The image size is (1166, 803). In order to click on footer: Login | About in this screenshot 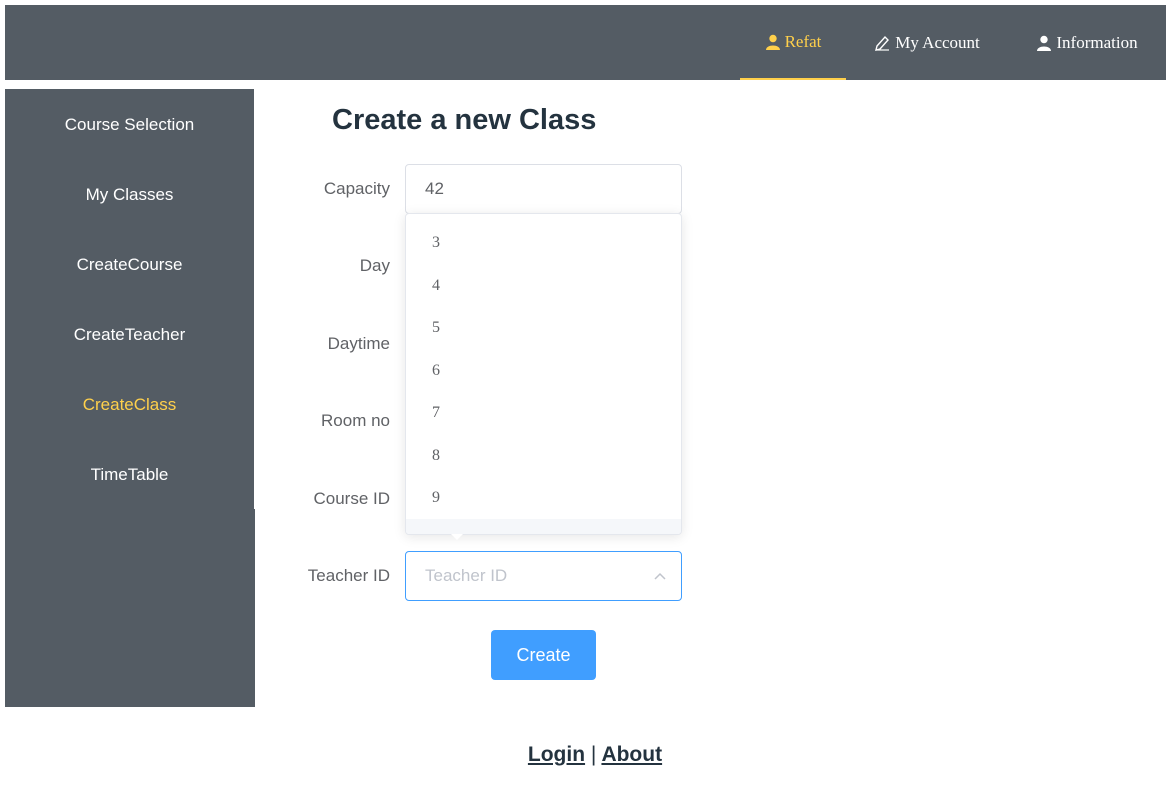, I will do `click(583, 755)`.